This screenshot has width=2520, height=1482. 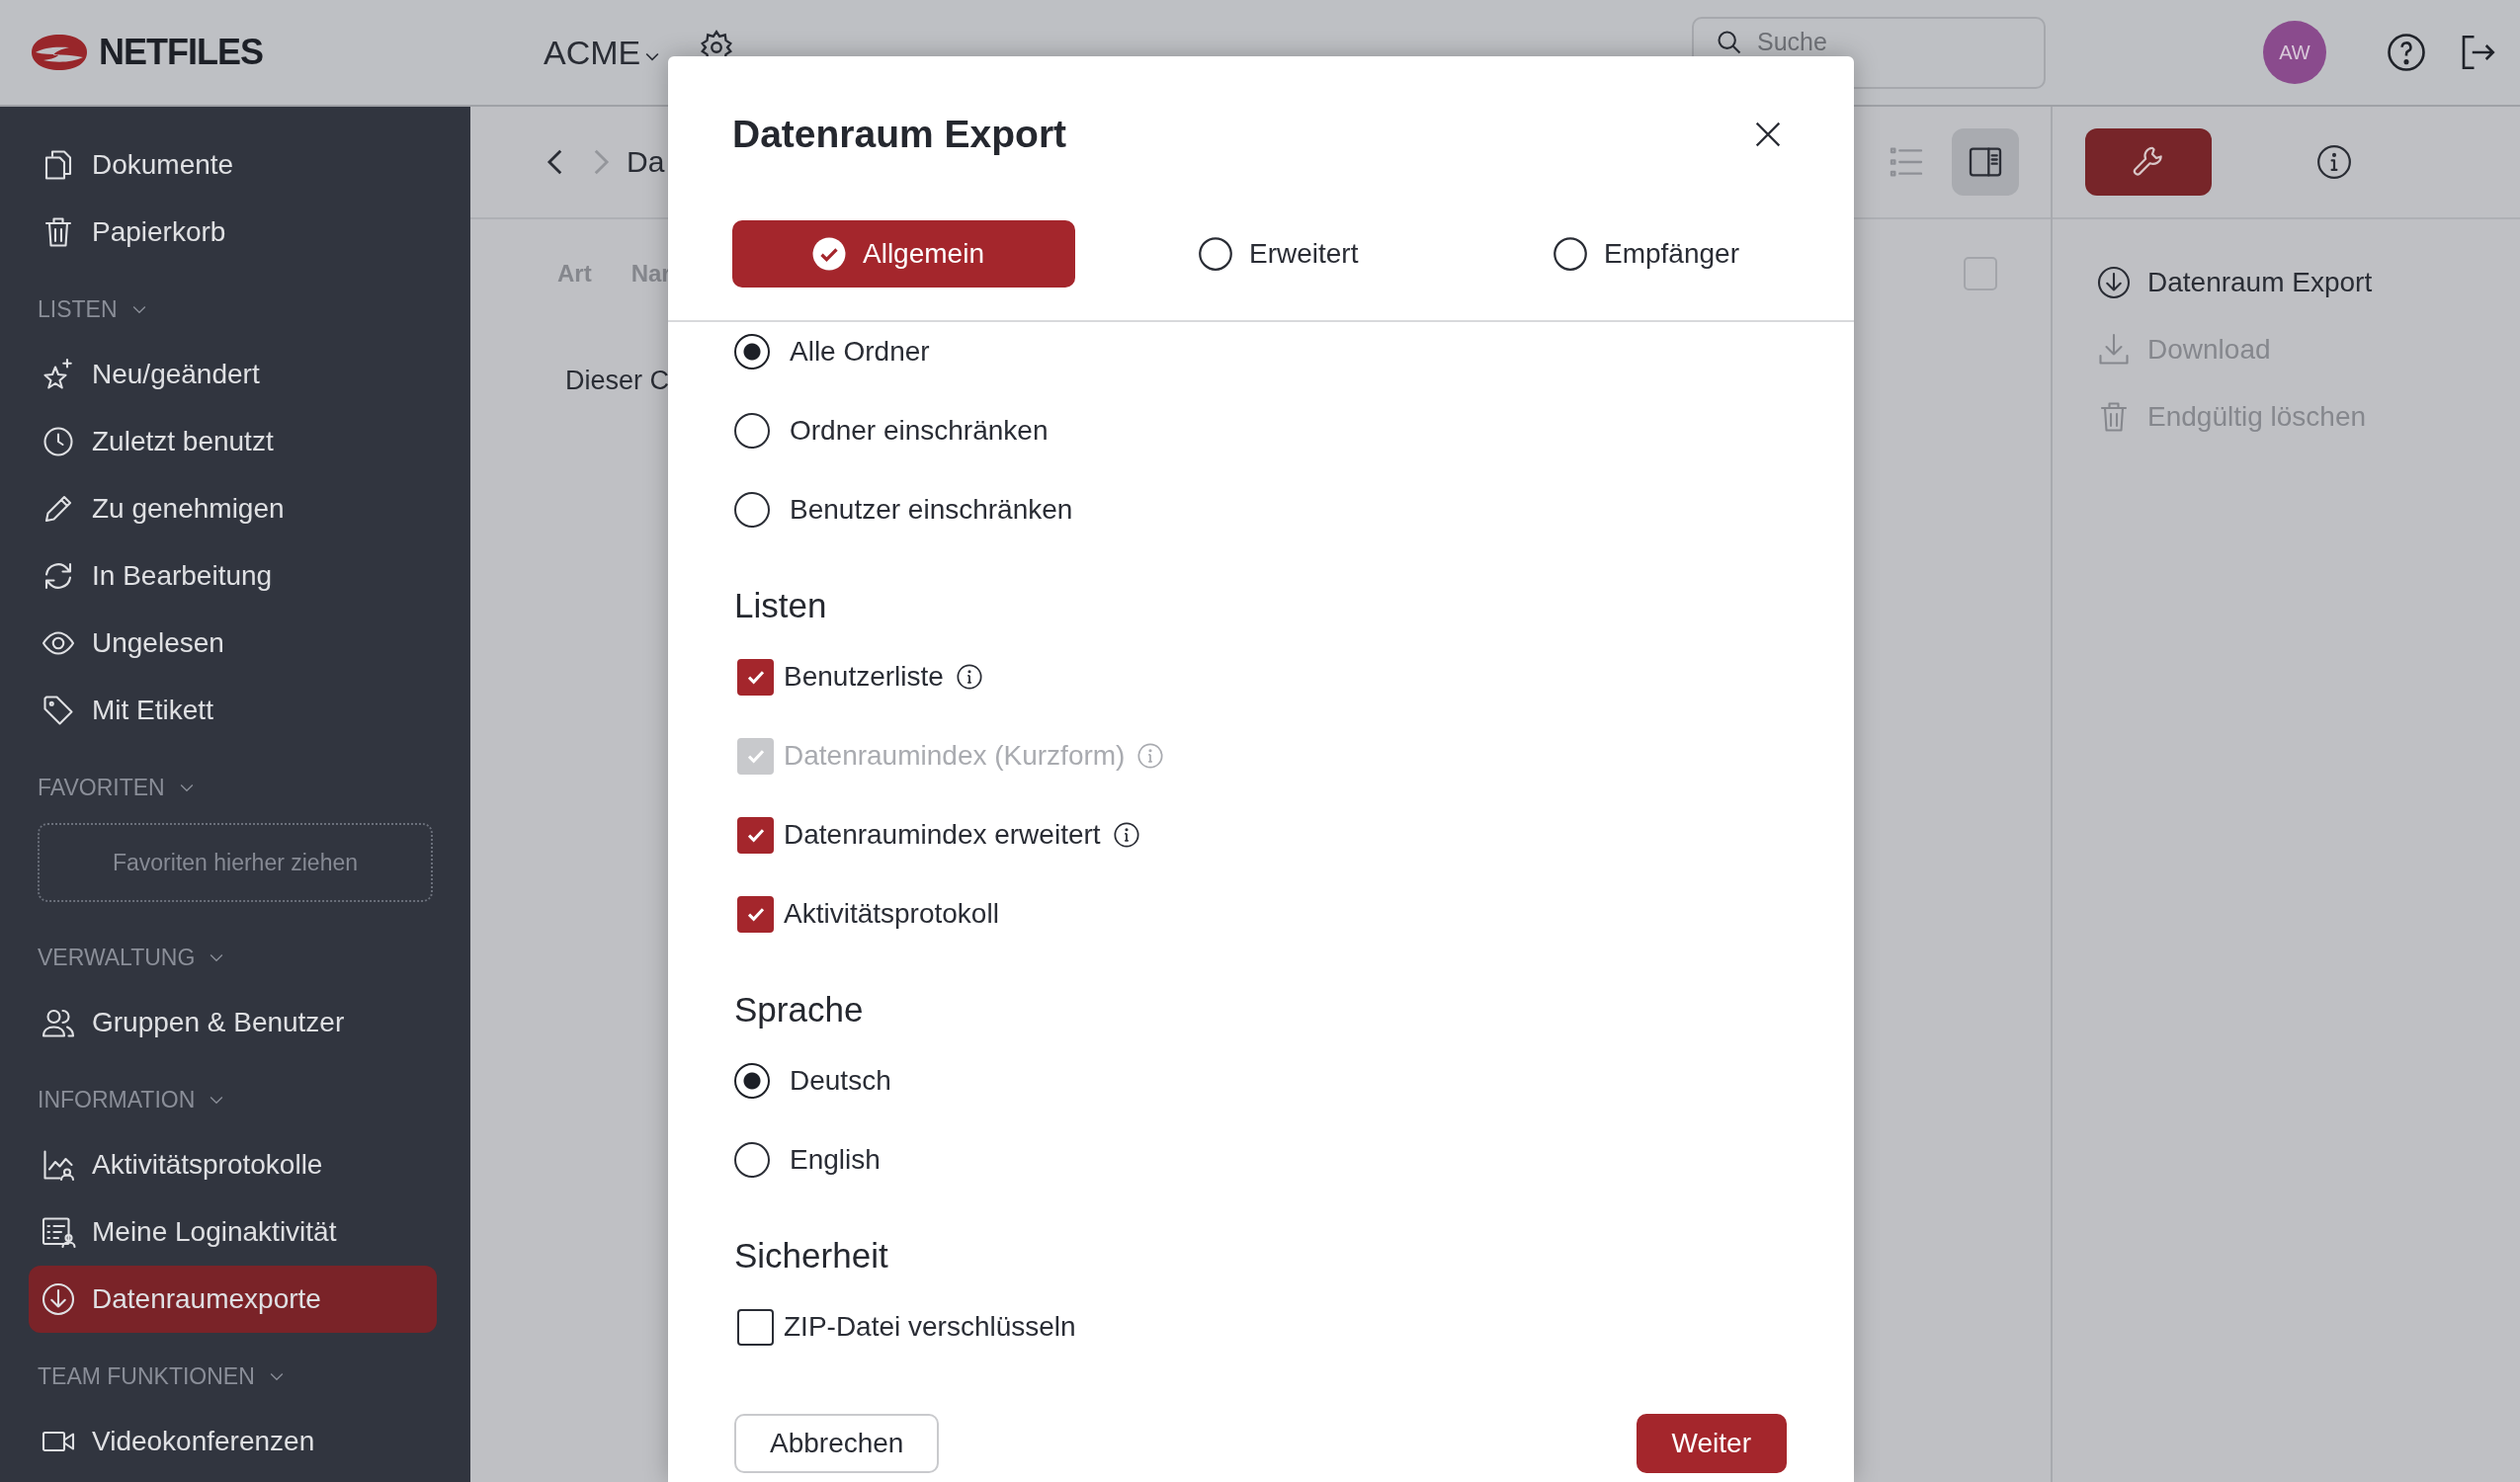 What do you see at coordinates (1255, 254) in the screenshot?
I see `dialog-tab: Erweitert` at bounding box center [1255, 254].